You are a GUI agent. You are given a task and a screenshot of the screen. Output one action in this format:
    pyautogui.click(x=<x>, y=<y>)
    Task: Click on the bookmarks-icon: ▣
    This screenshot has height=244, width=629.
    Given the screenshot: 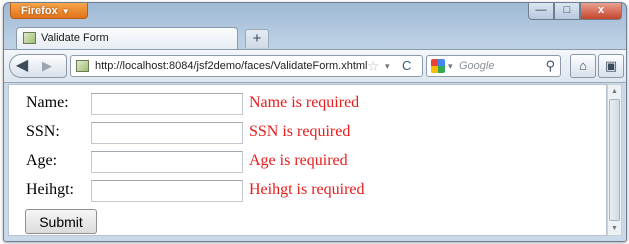 What is the action you would take?
    pyautogui.click(x=611, y=65)
    